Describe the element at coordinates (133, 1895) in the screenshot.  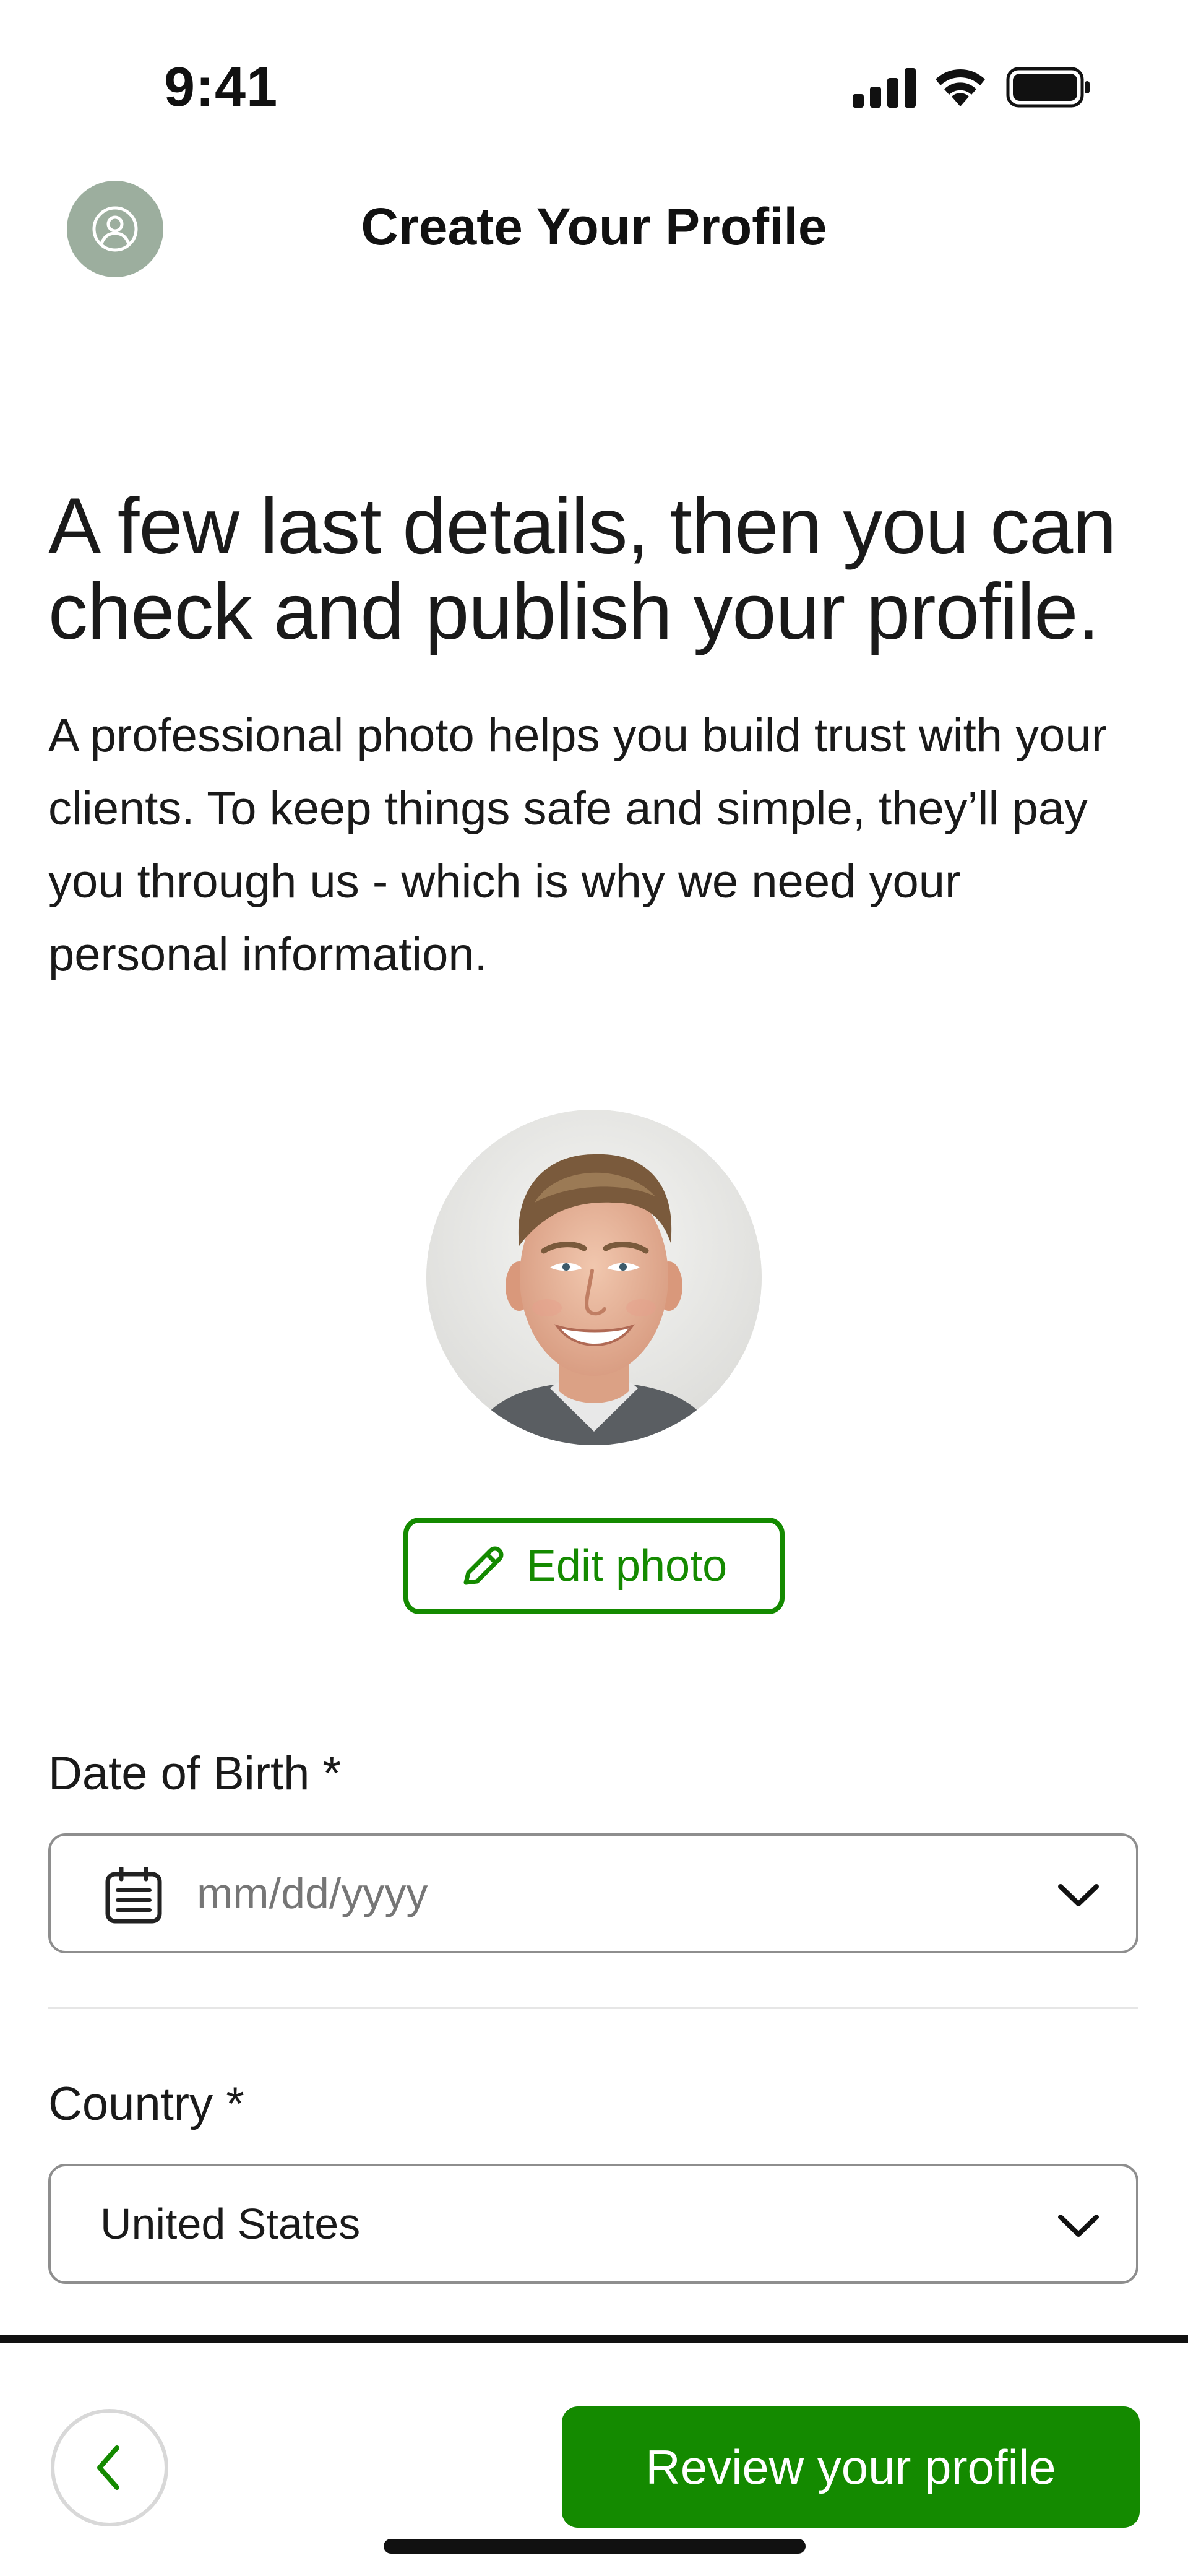
I see `calendar-icon` at that location.